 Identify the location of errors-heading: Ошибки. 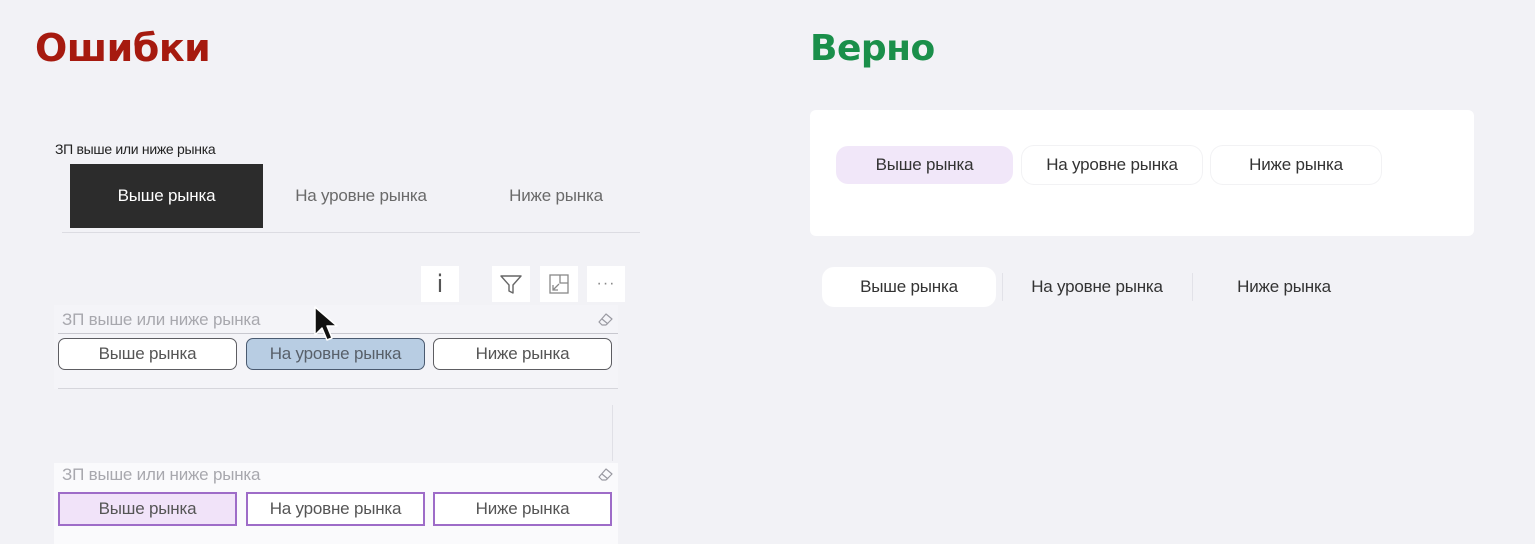
(123, 48).